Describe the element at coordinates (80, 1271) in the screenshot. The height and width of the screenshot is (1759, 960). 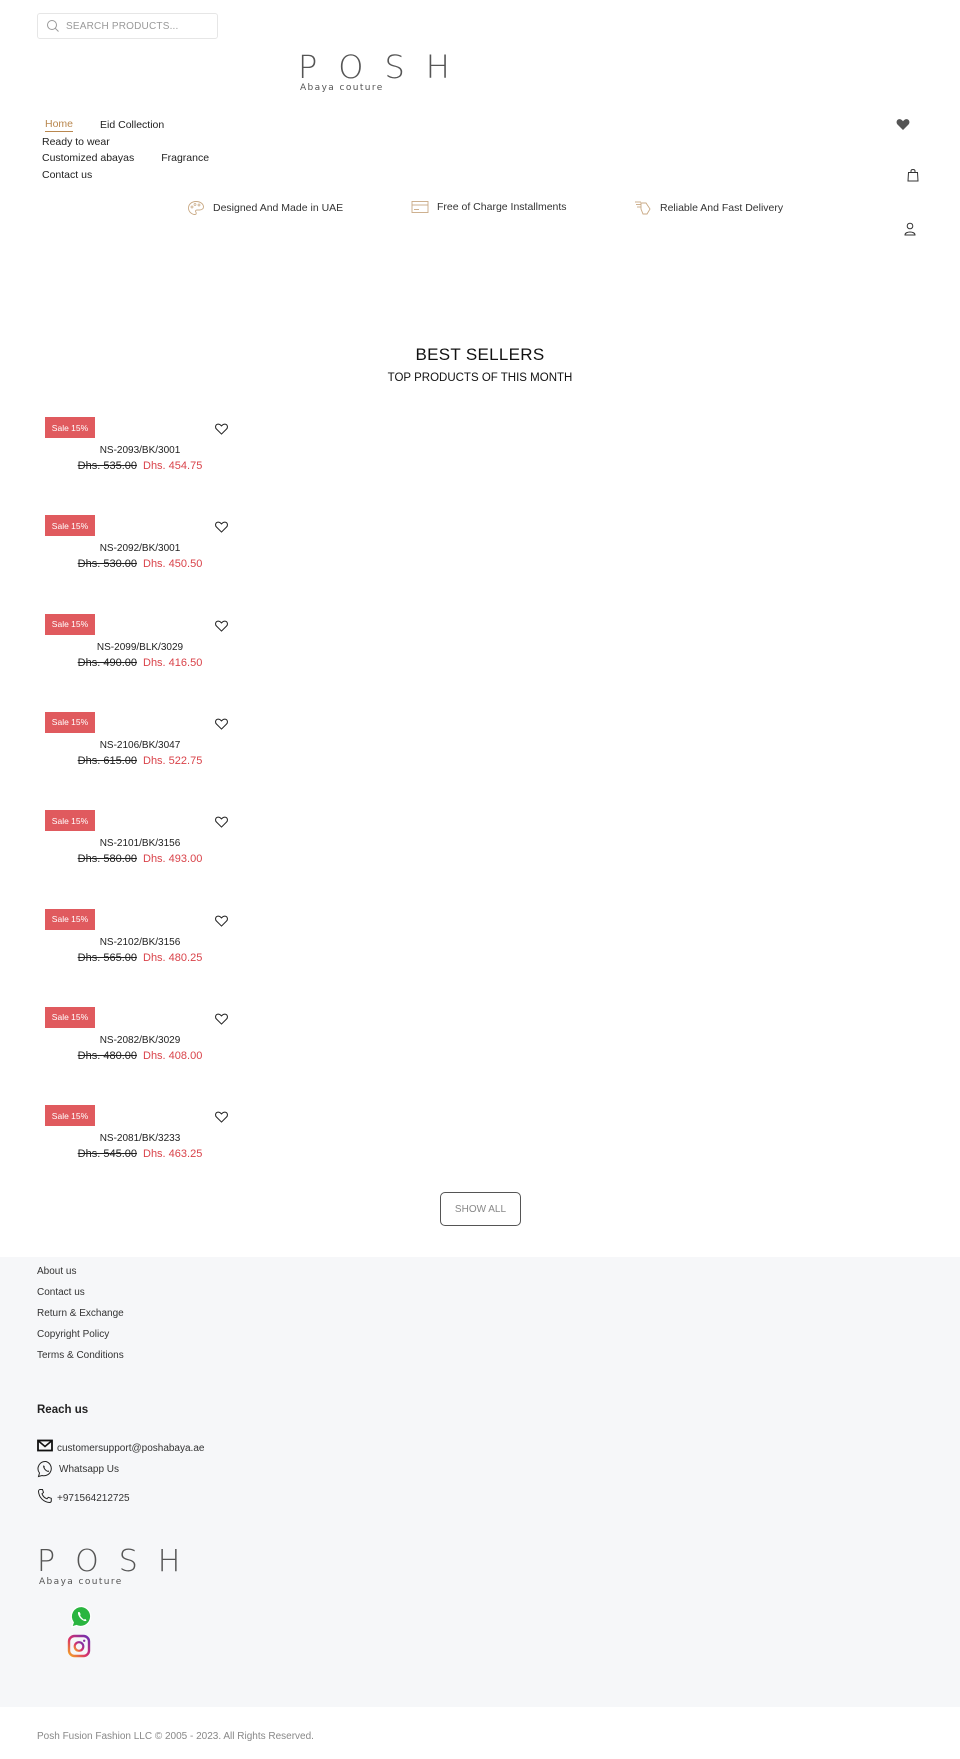
I see `footer-link-about-us: About us` at that location.